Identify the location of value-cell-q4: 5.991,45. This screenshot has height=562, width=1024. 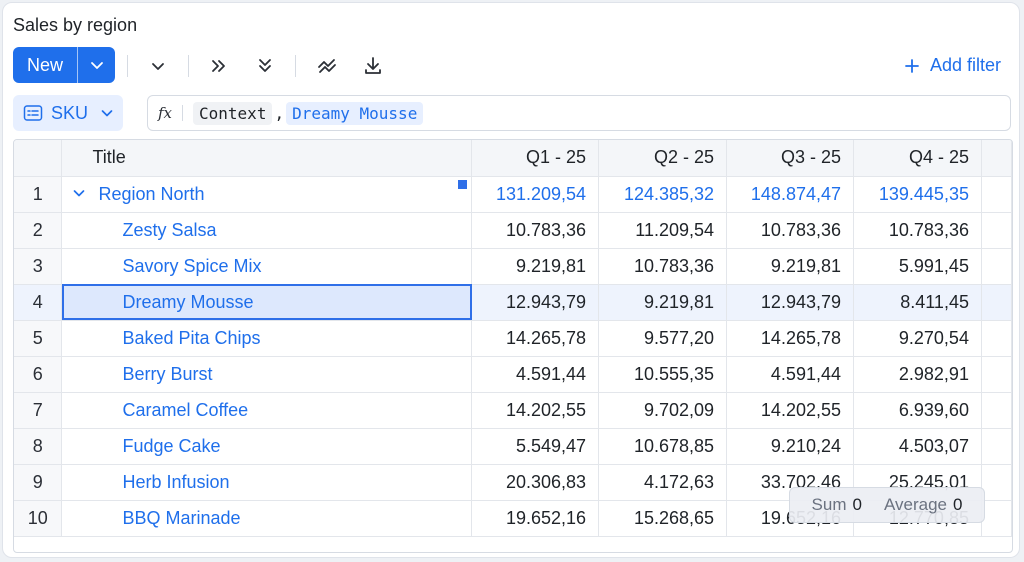
(917, 266).